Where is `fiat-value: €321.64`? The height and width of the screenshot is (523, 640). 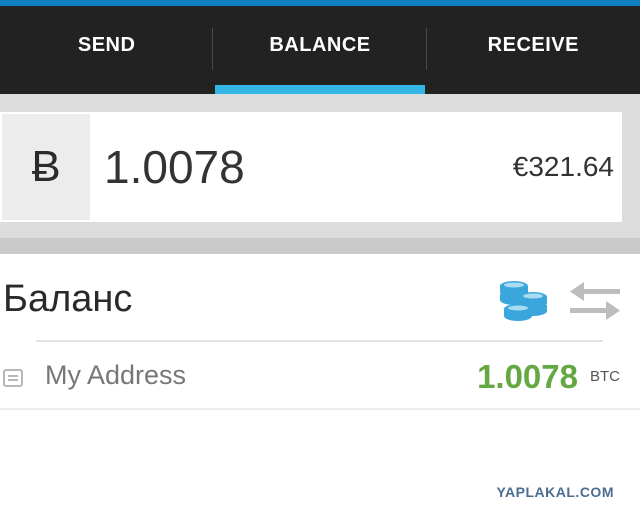
fiat-value: €321.64 is located at coordinates (563, 166).